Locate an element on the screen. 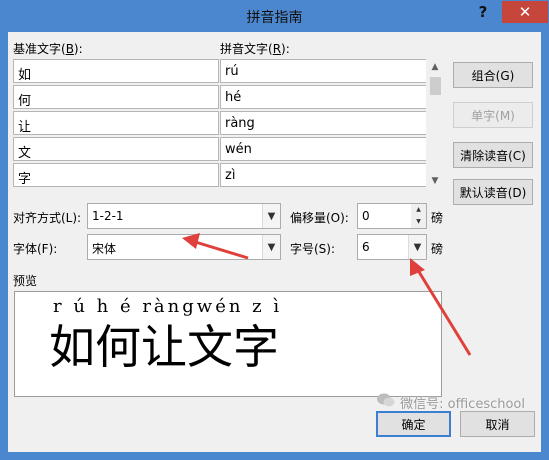 This screenshot has height=460, width=549. arrow-to-size is located at coordinates (441, 307).